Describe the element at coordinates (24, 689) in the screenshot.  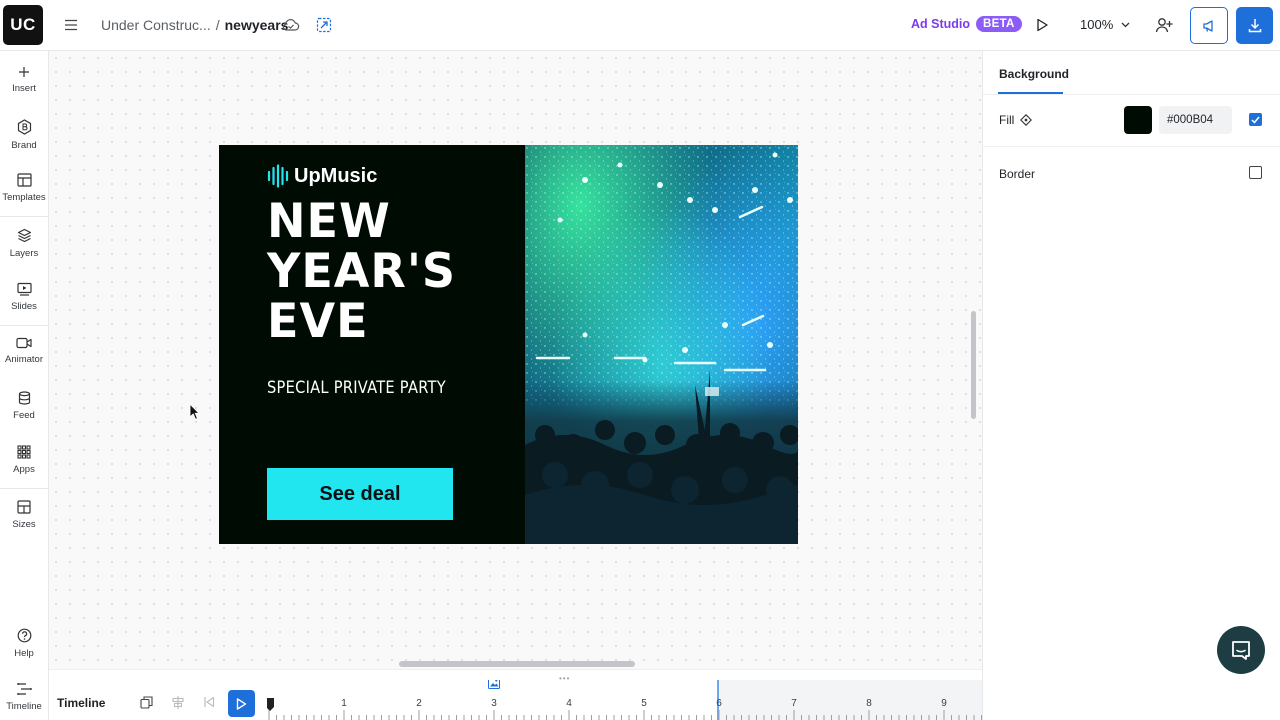
I see `timeline-icon` at that location.